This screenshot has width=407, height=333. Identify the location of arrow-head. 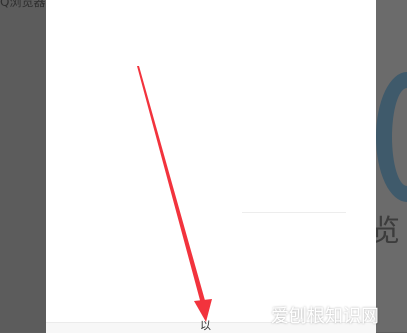
(203, 310).